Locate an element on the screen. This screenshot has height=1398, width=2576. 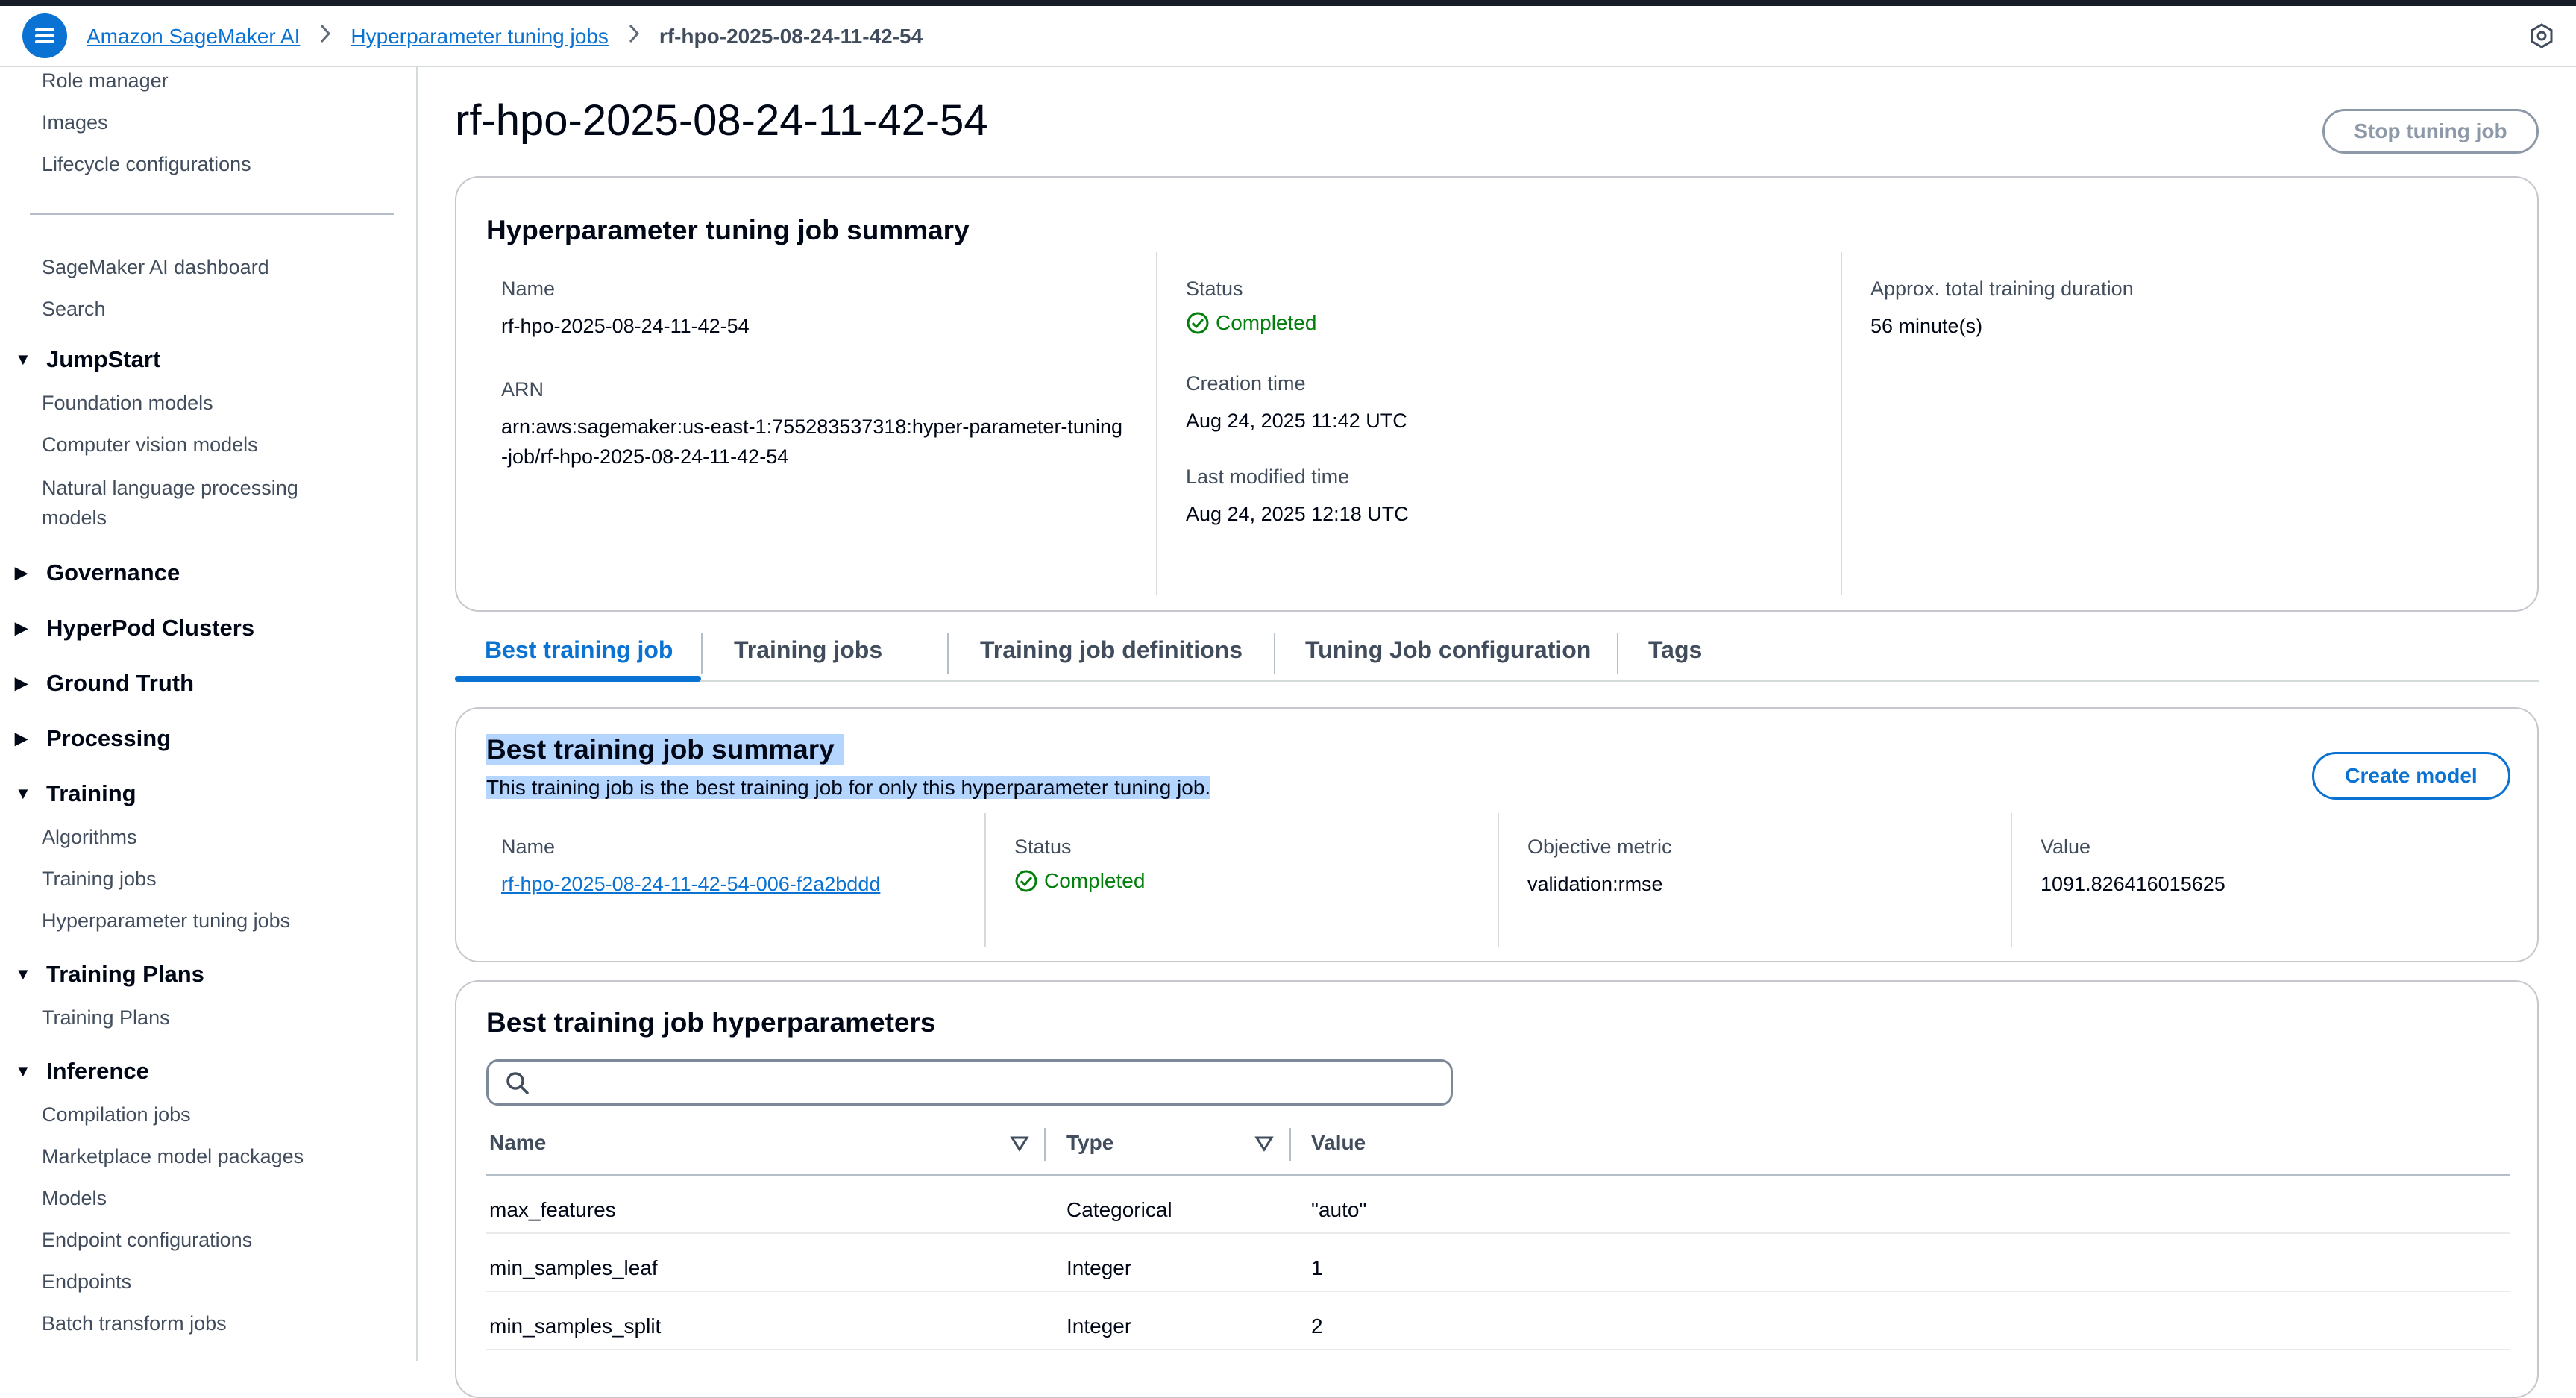
sidebar-section-jumpstart: ▼ JumpStart is located at coordinates (88, 359).